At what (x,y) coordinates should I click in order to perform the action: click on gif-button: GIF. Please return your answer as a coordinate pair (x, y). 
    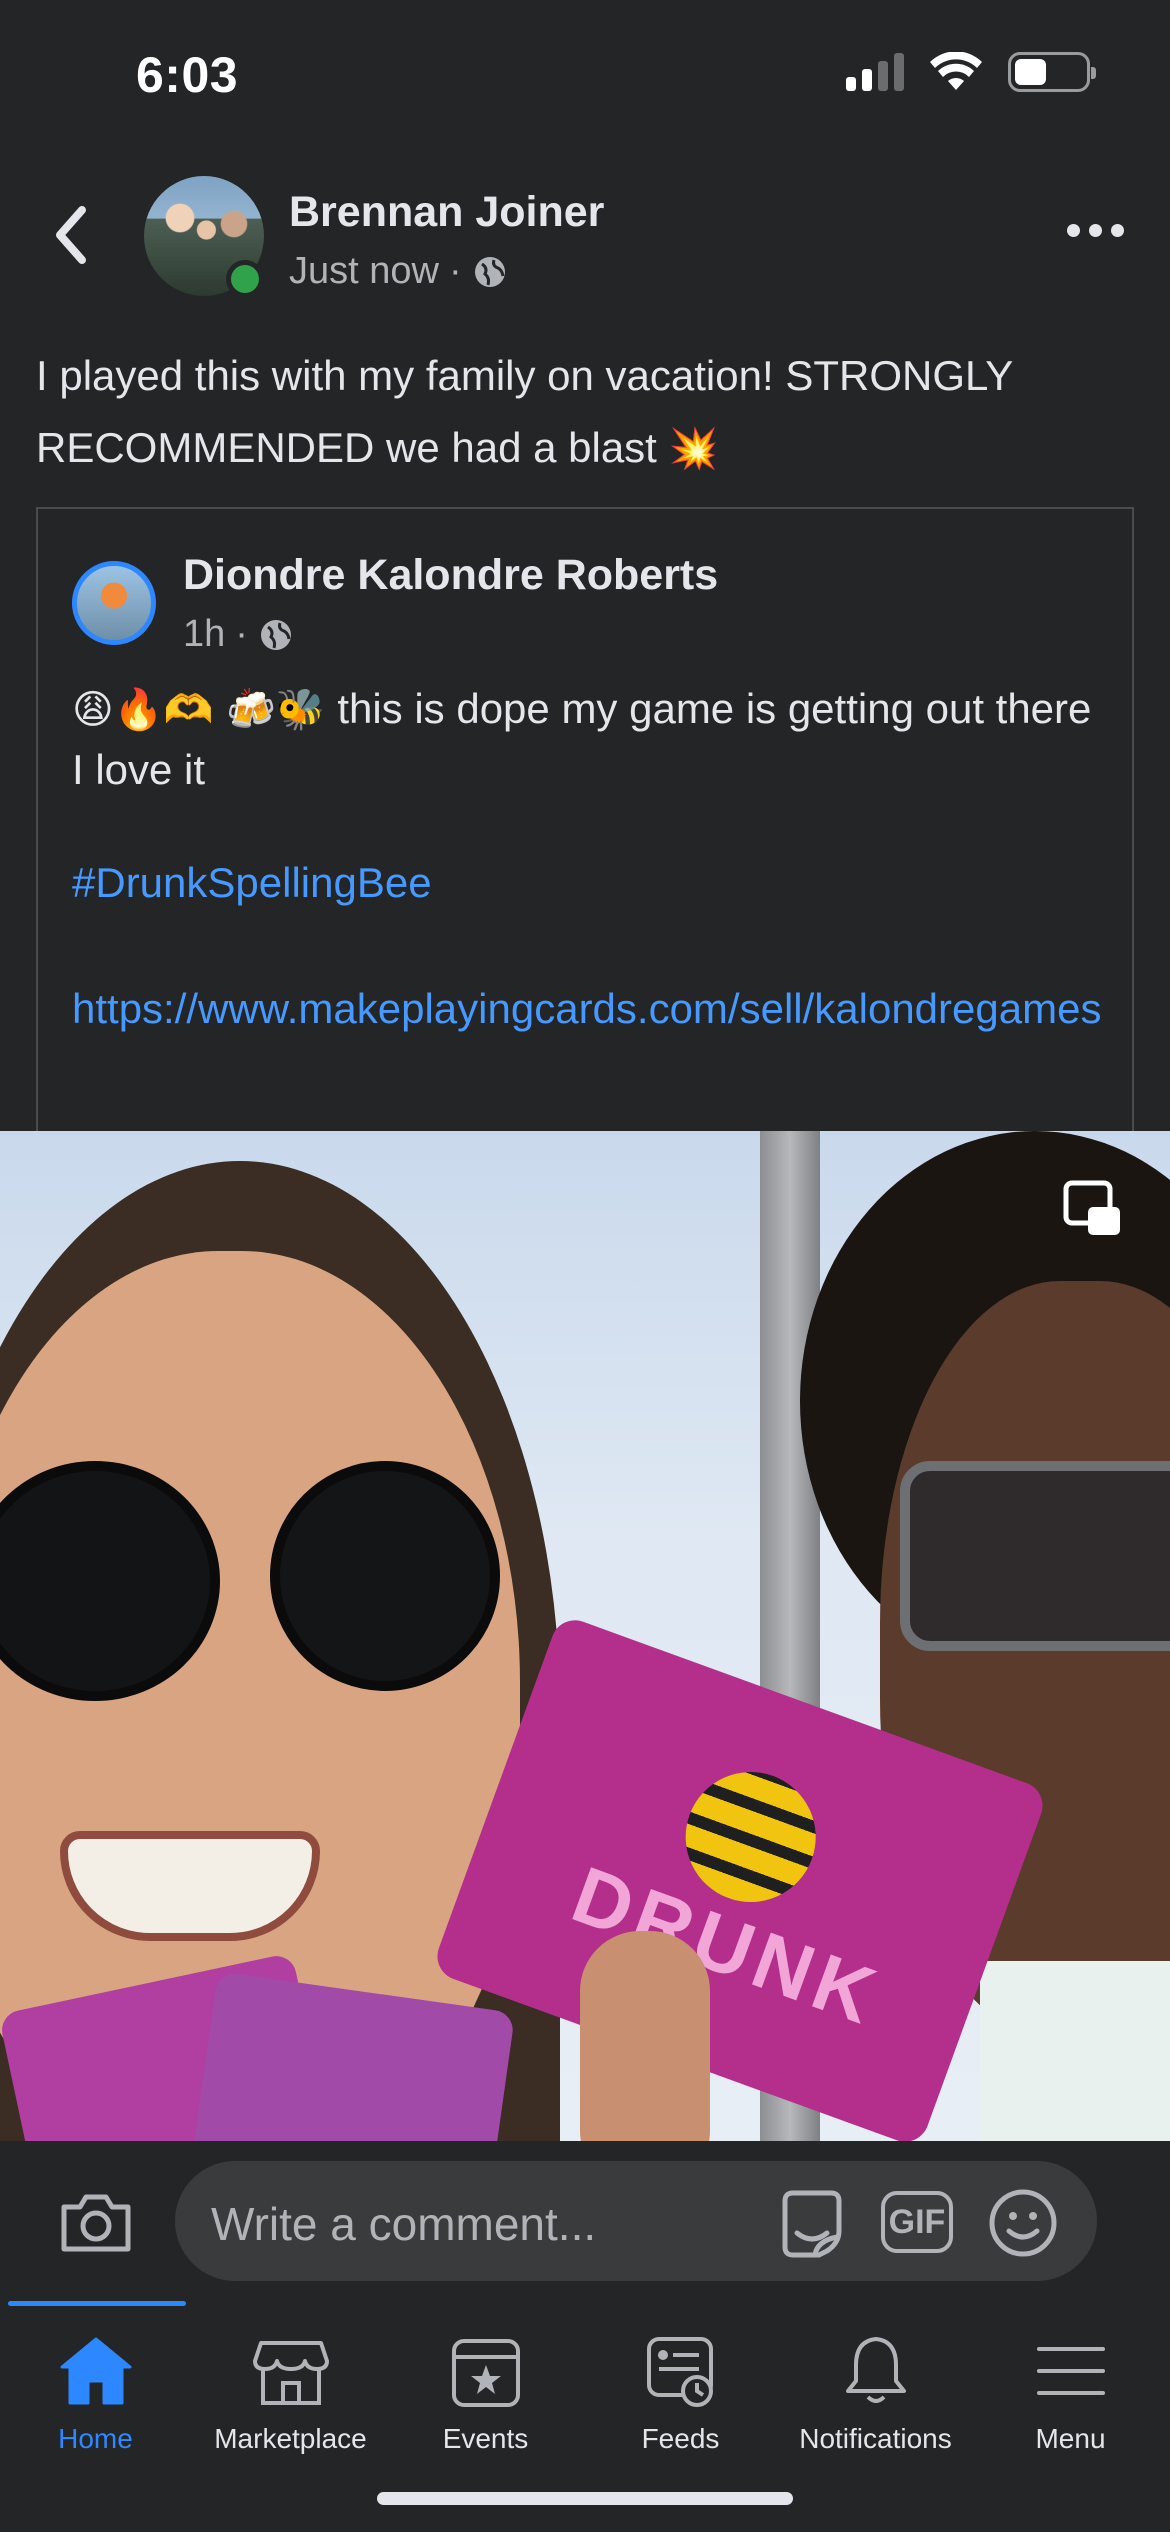
    Looking at the image, I should click on (917, 2222).